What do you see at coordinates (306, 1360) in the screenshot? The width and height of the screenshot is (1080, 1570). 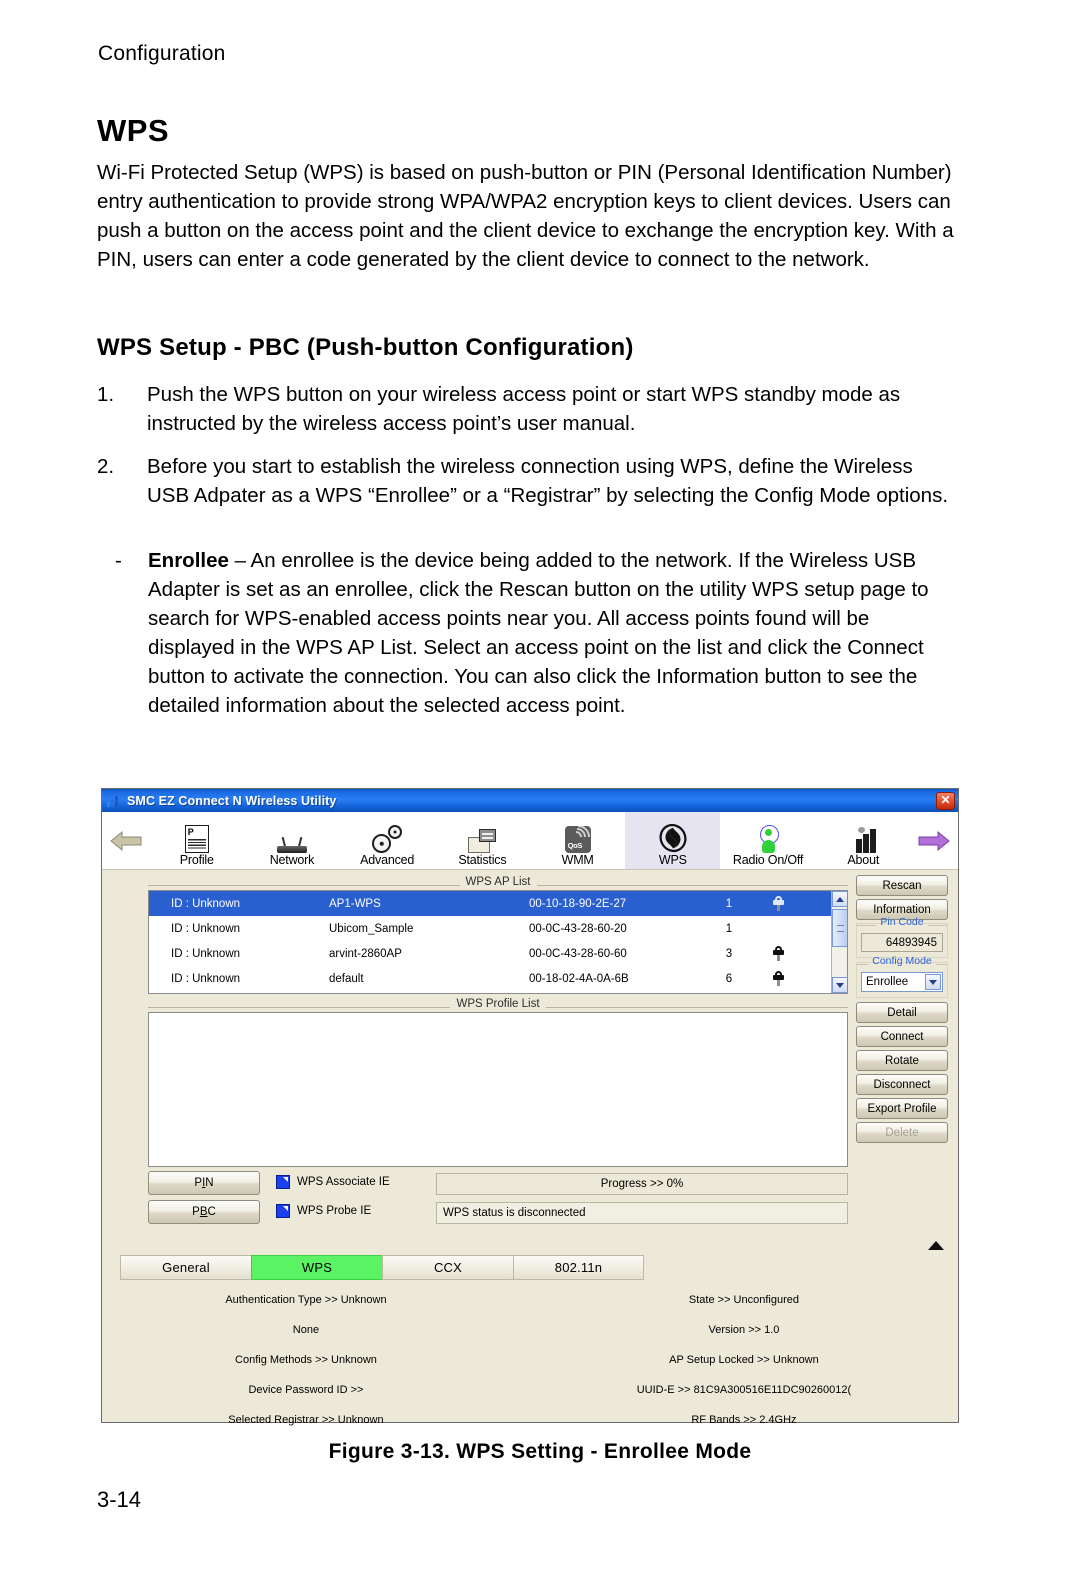 I see `detail-left: Config Methods >> Unknown` at bounding box center [306, 1360].